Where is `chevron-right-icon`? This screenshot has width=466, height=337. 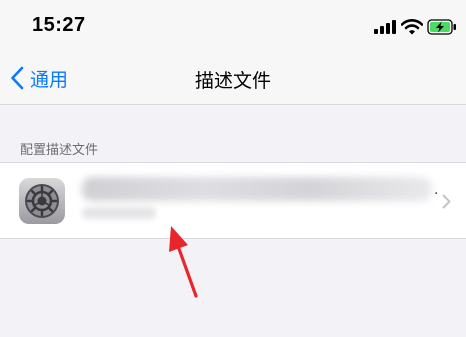 chevron-right-icon is located at coordinates (446, 201).